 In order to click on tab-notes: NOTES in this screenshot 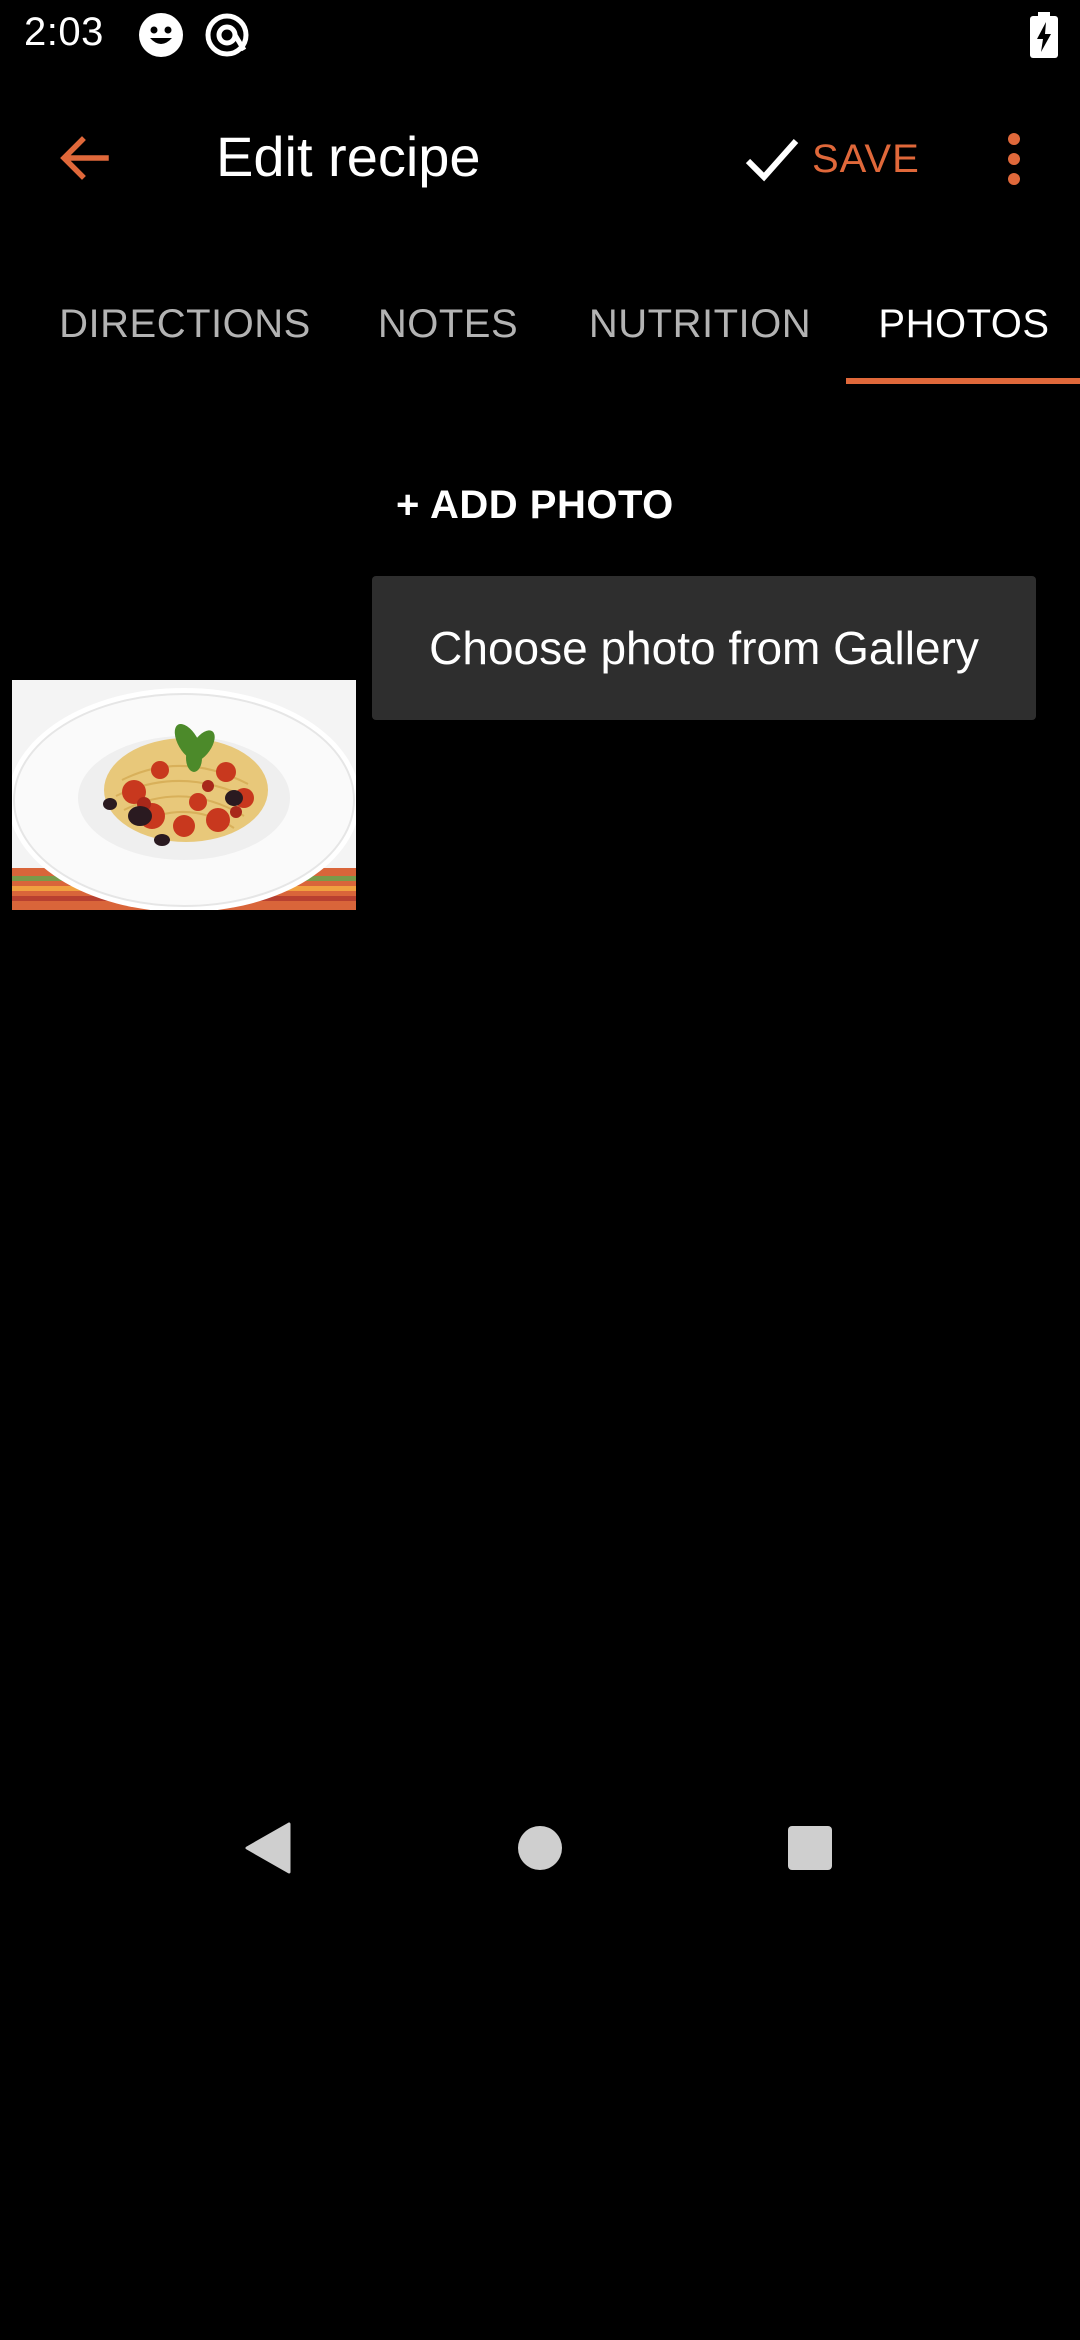, I will do `click(448, 324)`.